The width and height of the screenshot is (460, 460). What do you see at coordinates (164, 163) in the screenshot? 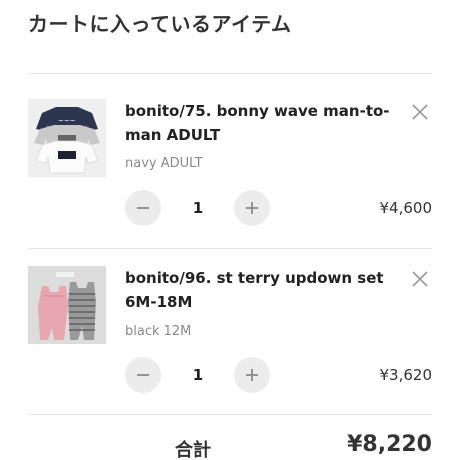
I see `product-variant: navy ADULT` at bounding box center [164, 163].